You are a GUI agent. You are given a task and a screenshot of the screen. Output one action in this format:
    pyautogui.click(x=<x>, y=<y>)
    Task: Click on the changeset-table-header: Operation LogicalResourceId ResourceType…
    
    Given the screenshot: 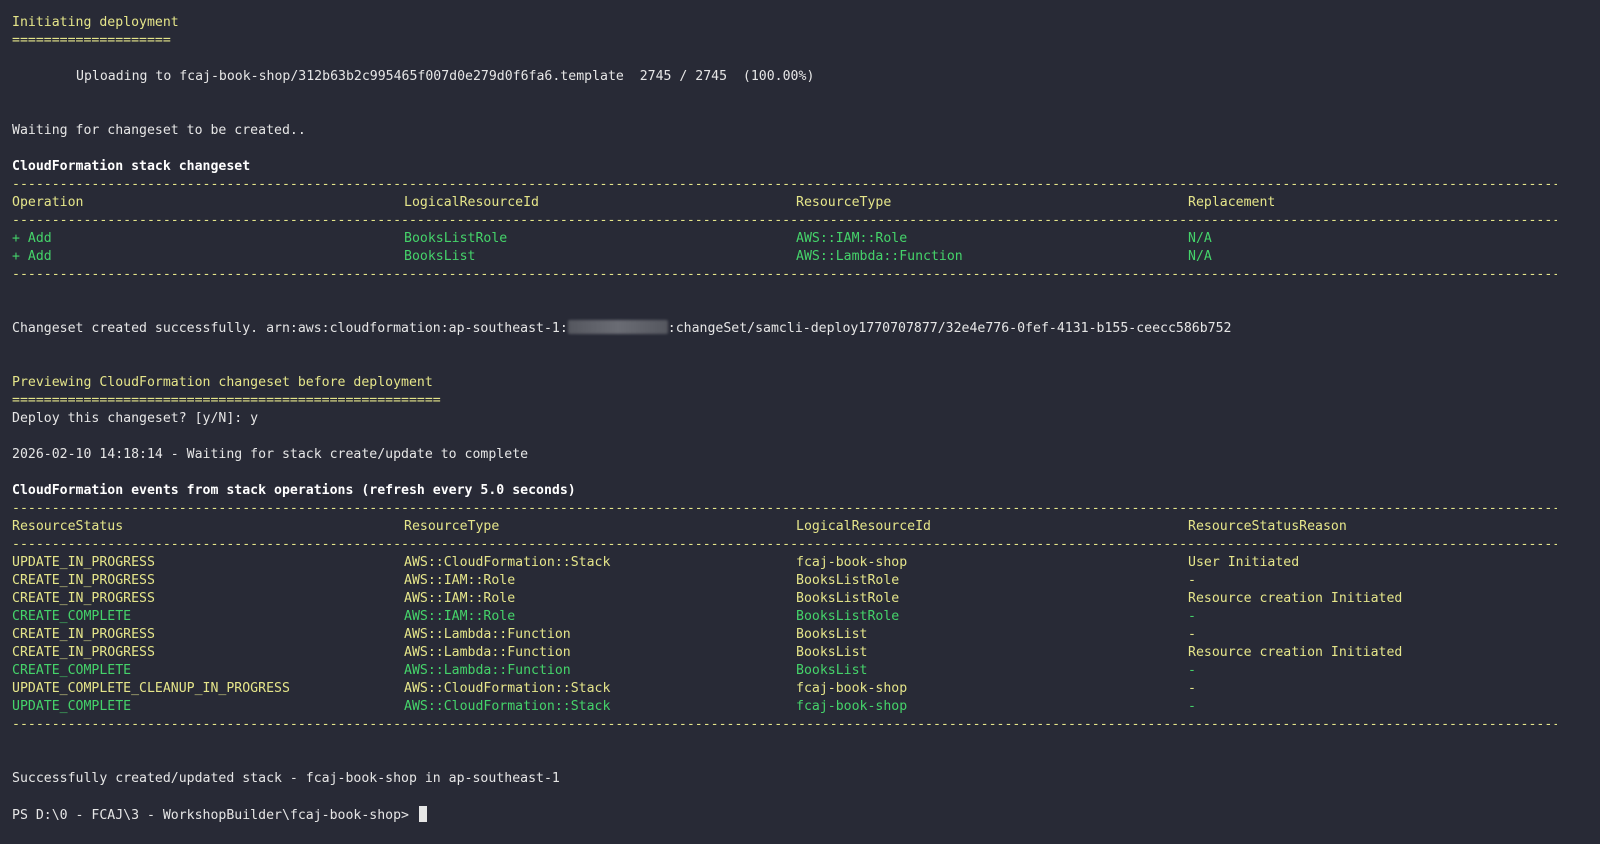 What is the action you would take?
    pyautogui.click(x=792, y=203)
    